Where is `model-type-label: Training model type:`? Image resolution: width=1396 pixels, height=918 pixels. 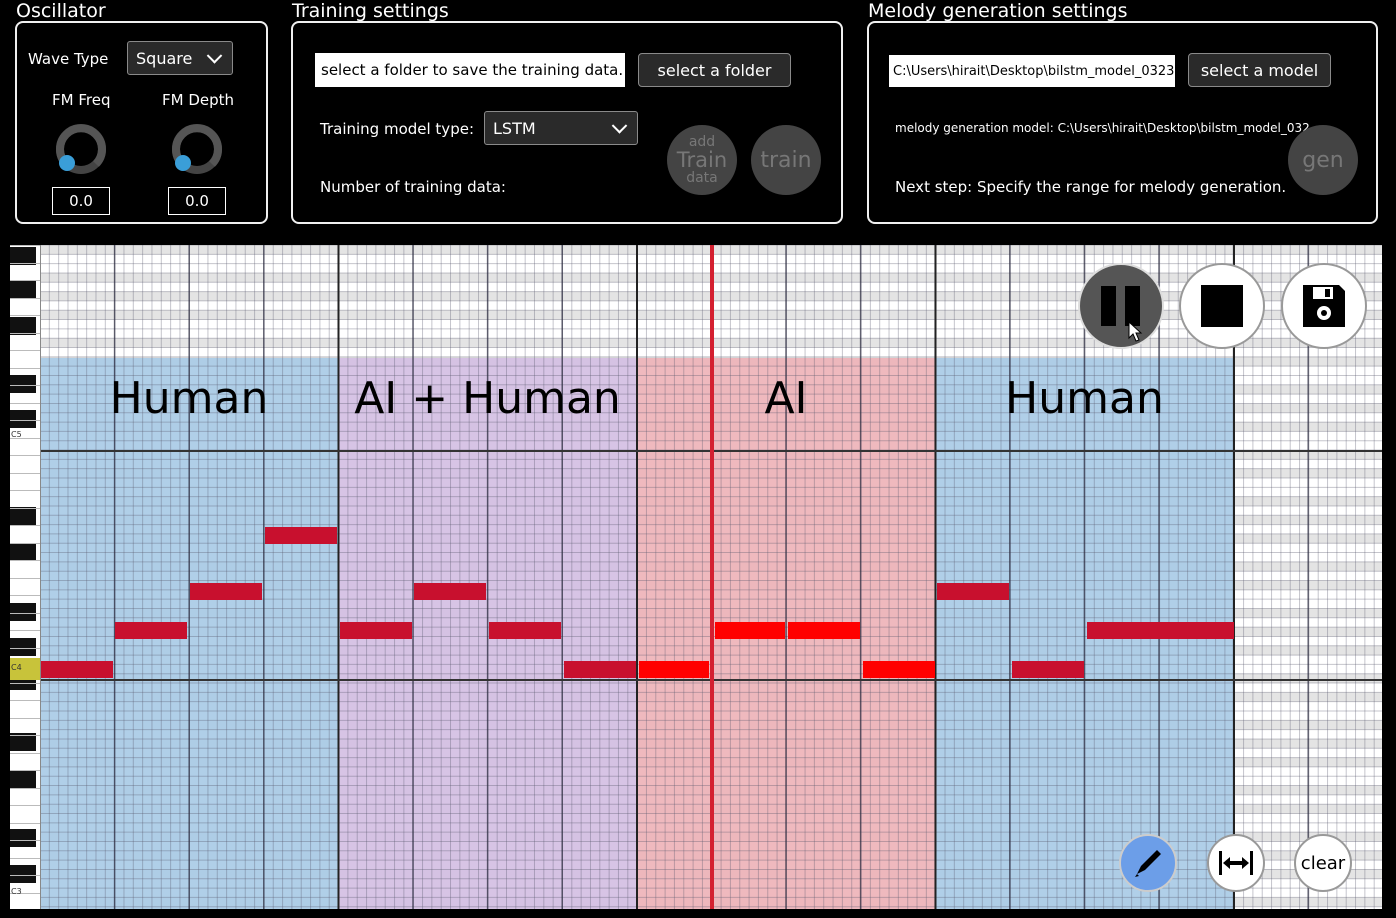
model-type-label: Training model type: is located at coordinates (397, 129).